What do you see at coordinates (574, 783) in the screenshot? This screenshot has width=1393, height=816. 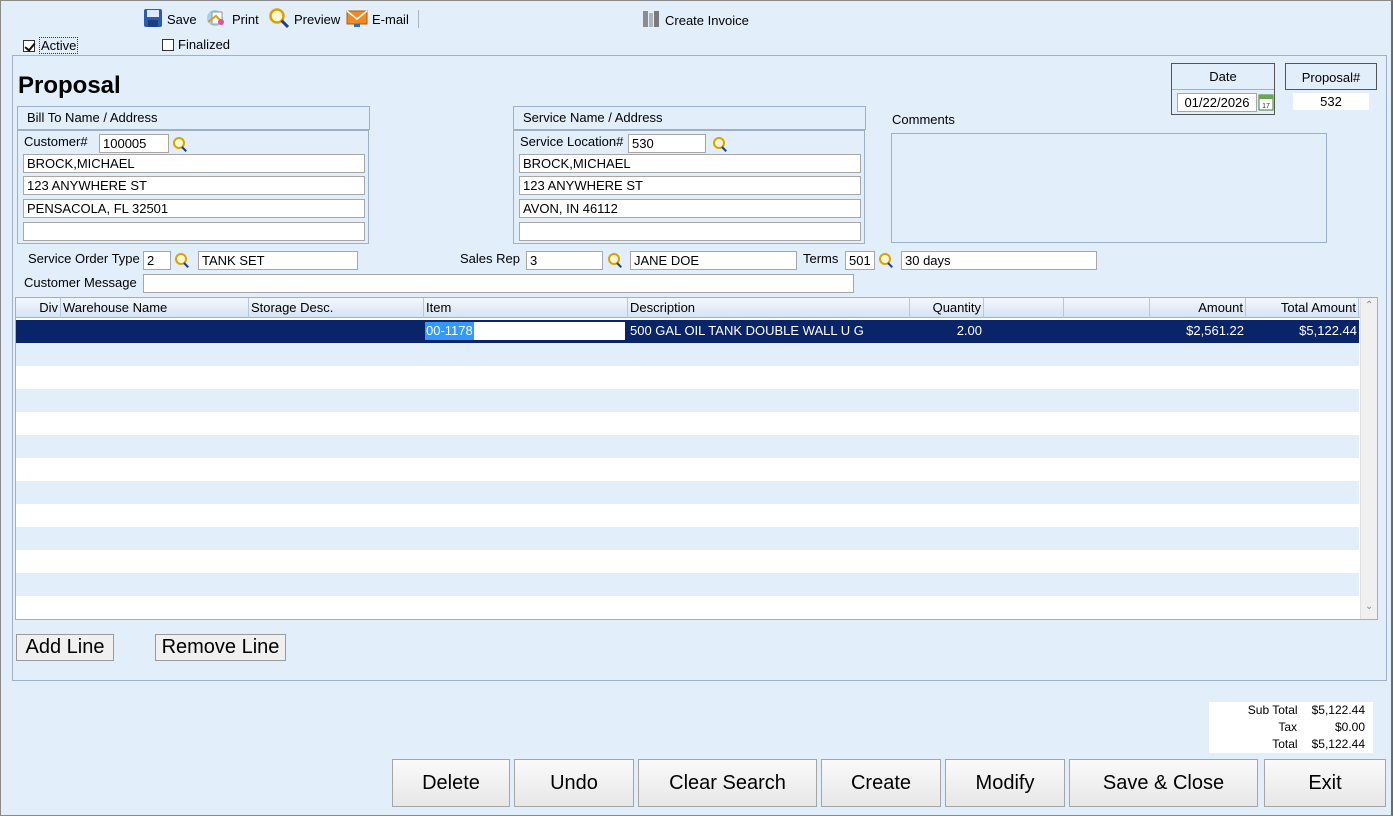 I see `undo-button: Undo` at bounding box center [574, 783].